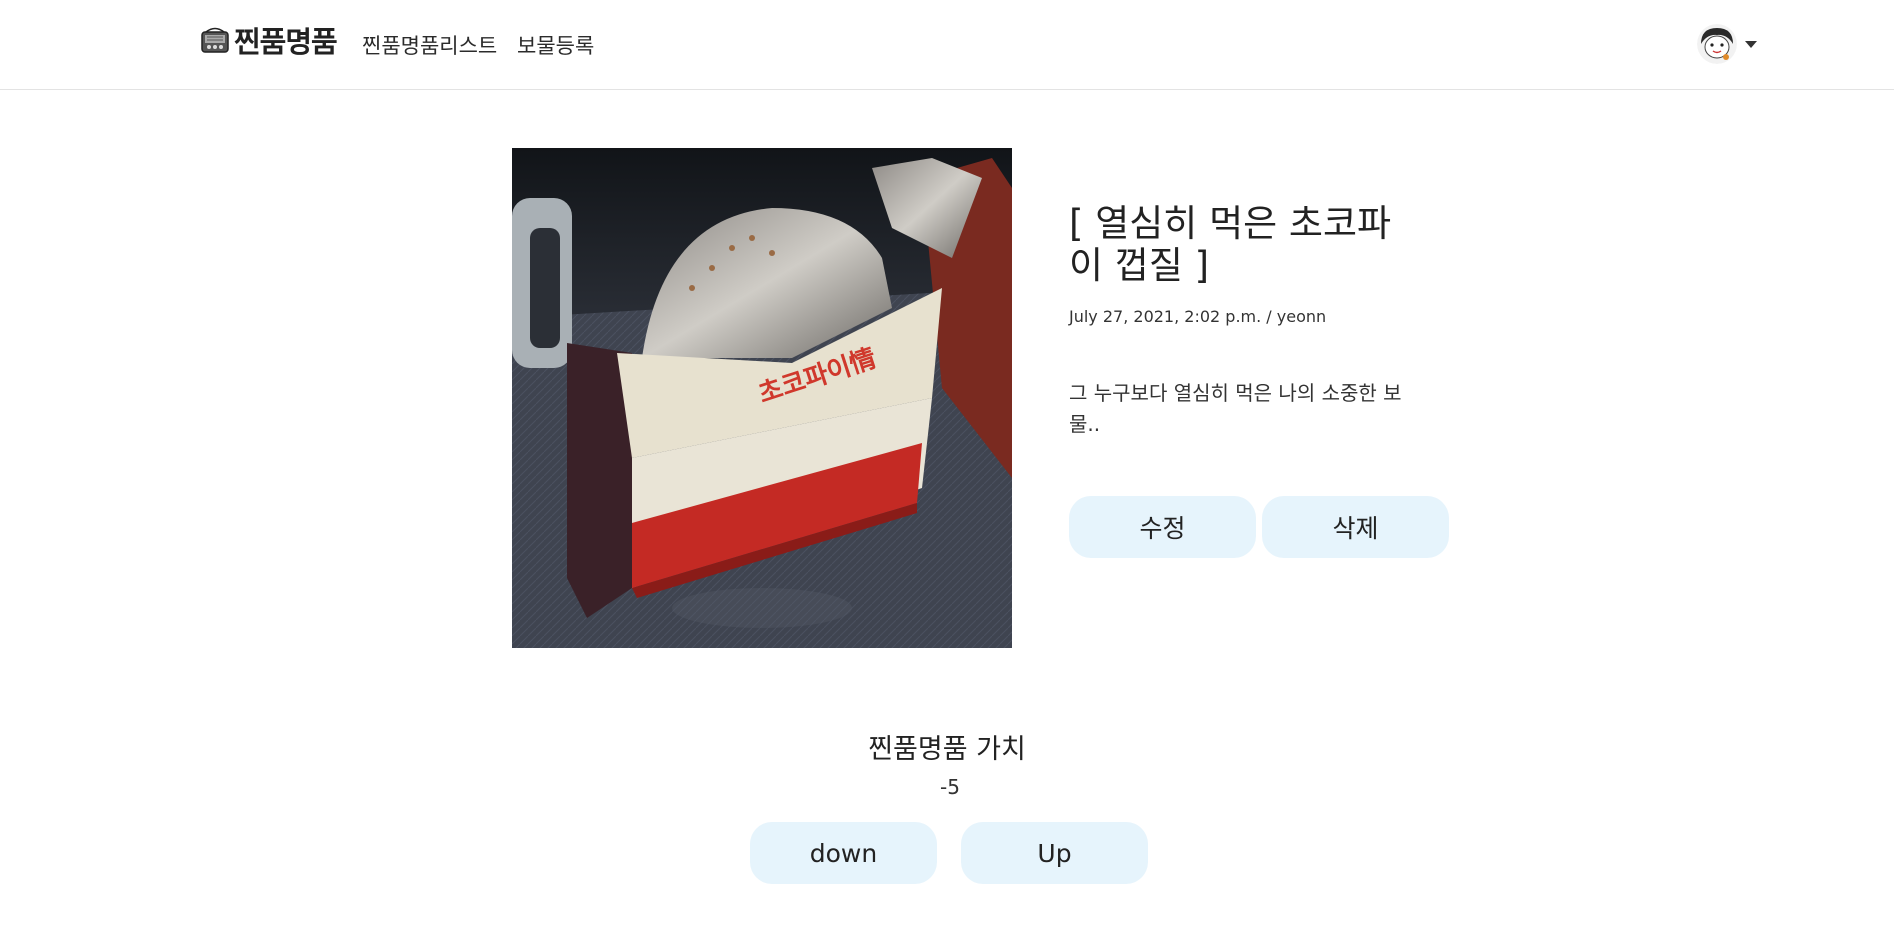 The width and height of the screenshot is (1894, 932). What do you see at coordinates (555, 45) in the screenshot?
I see `nav-link-register: 보물등록` at bounding box center [555, 45].